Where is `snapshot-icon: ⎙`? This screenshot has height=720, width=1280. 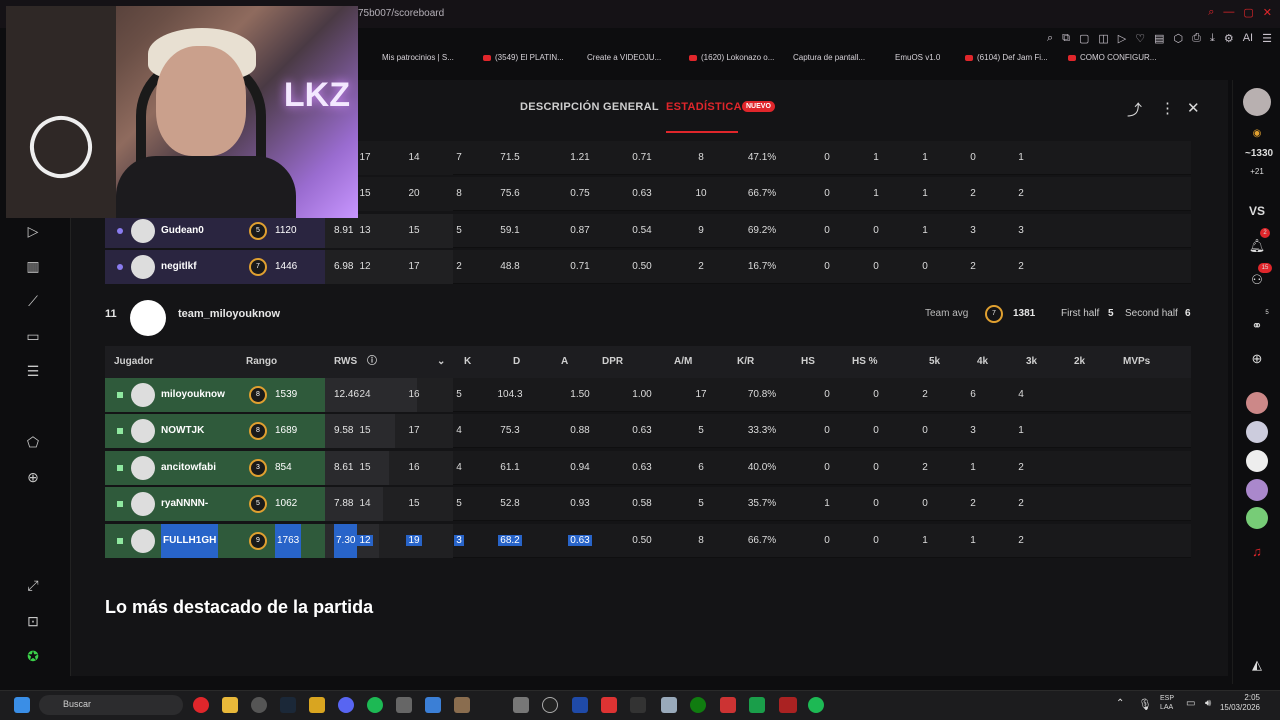 snapshot-icon: ⎙ is located at coordinates (1196, 38).